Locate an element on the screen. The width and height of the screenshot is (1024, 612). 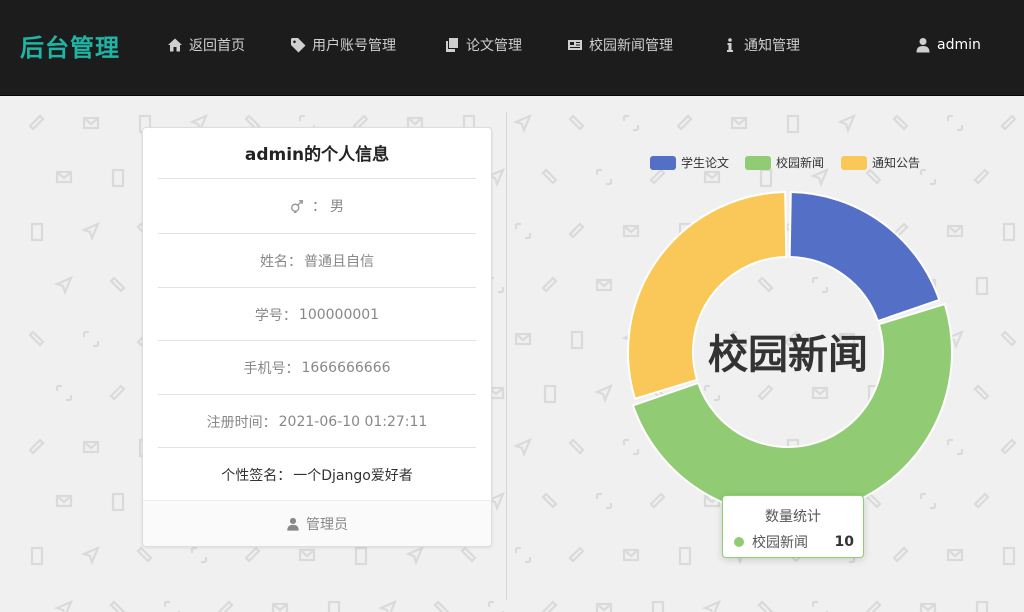
profile-row-name: 姓名： 普通且自信 is located at coordinates (317, 260).